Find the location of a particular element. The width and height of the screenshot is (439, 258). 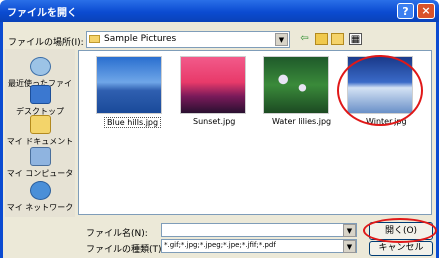

help-button: ? is located at coordinates (405, 11).